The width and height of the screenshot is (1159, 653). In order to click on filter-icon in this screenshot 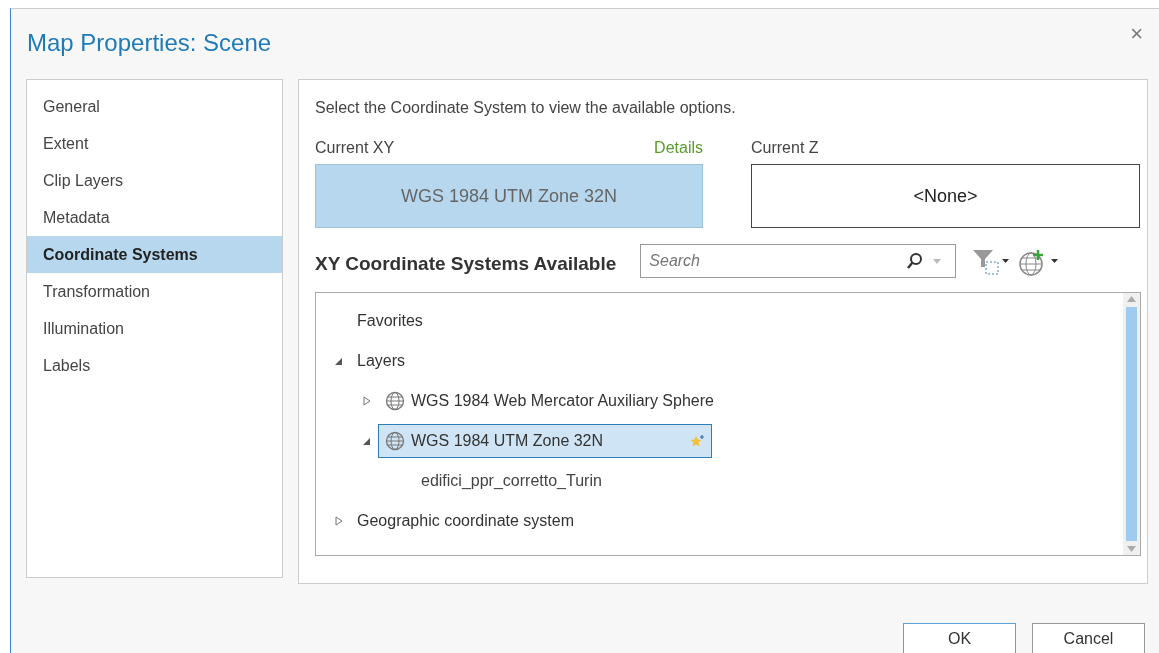, I will do `click(991, 263)`.